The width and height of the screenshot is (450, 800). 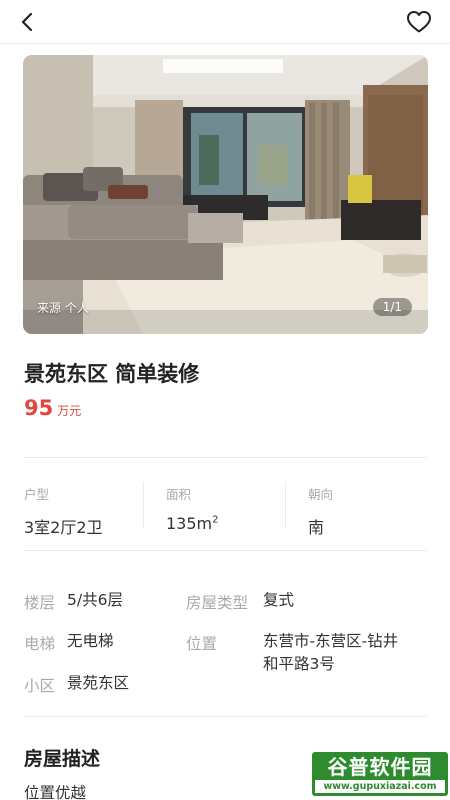 What do you see at coordinates (63, 527) in the screenshot?
I see `stat-layout-value: 3室2厅2卫` at bounding box center [63, 527].